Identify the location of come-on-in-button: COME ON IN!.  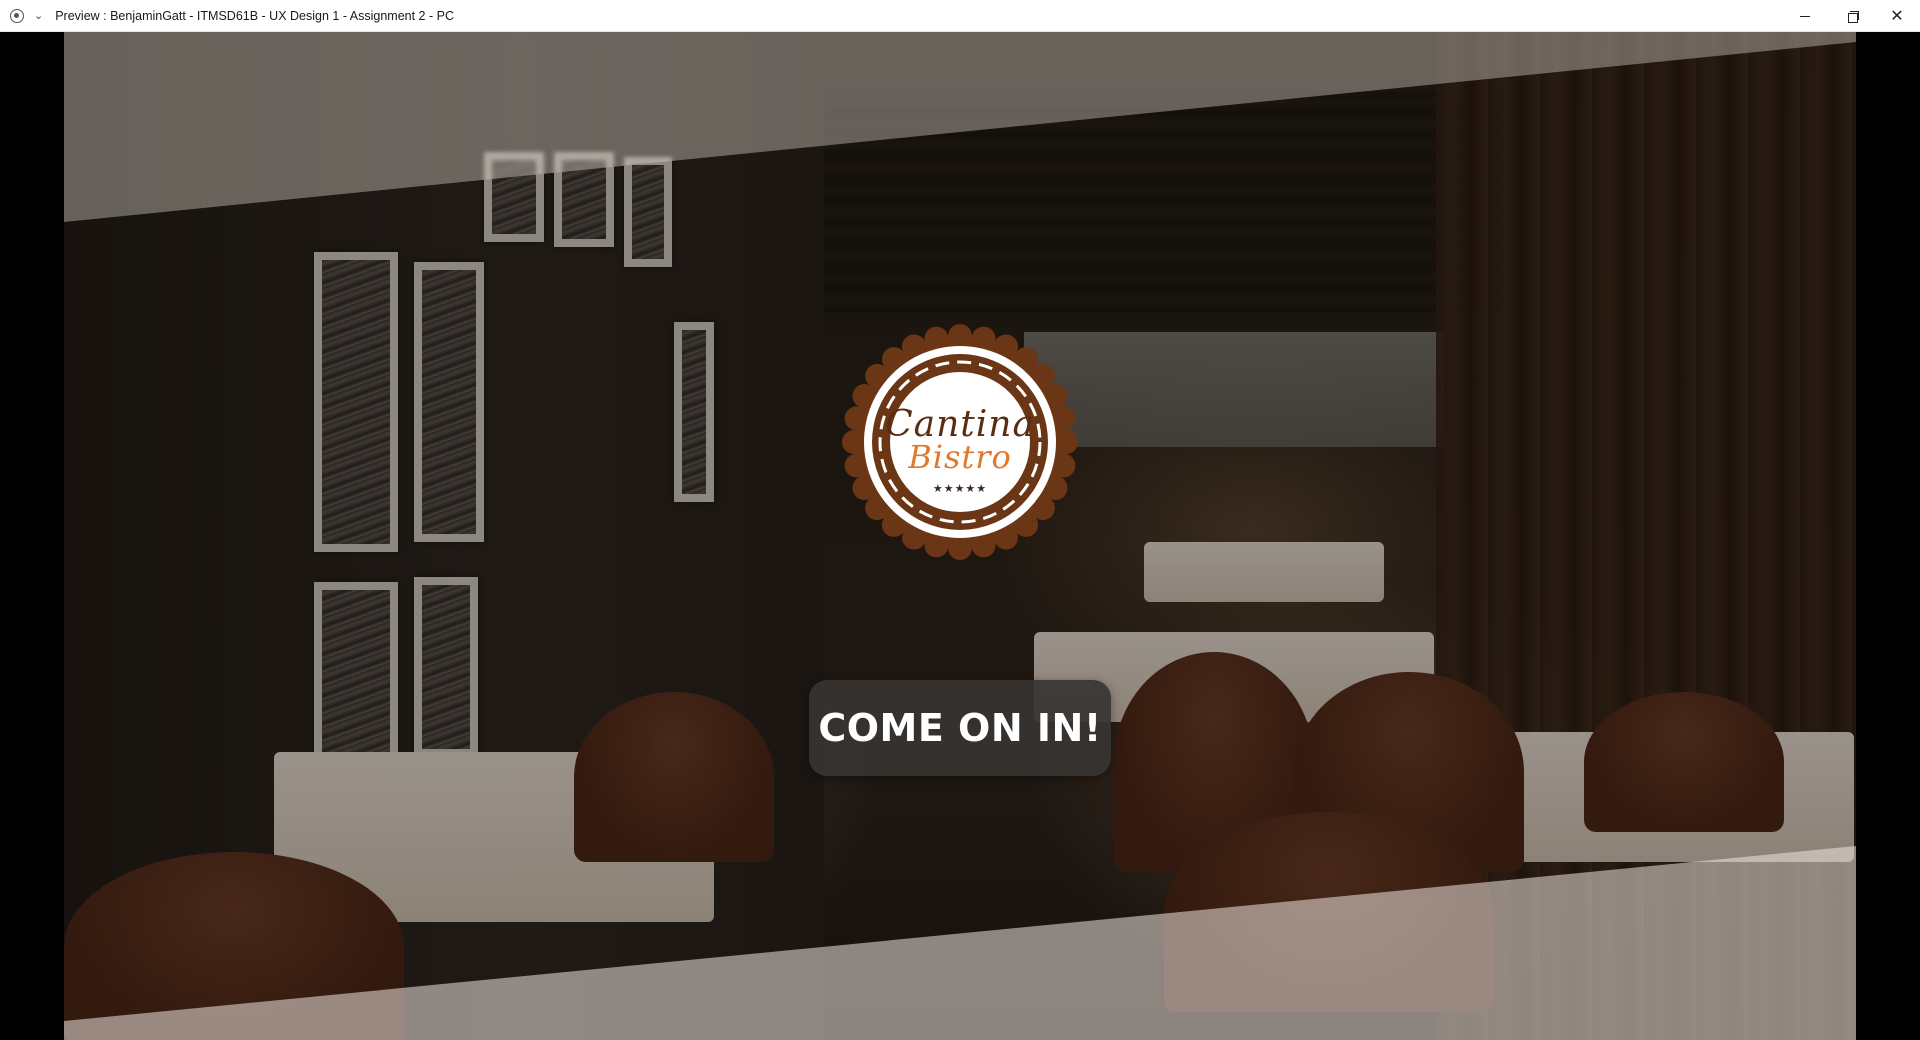
(960, 728).